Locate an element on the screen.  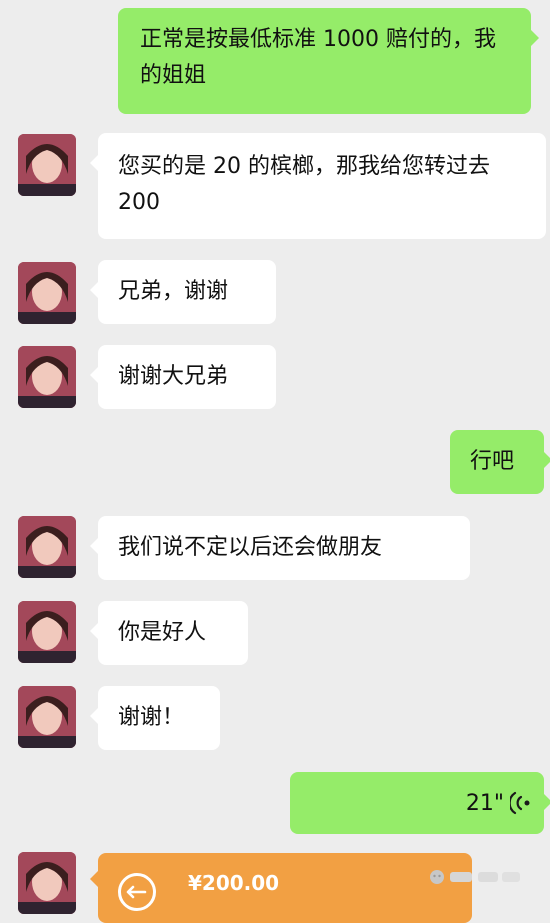
message-bubble-incoming: 谢谢！ is located at coordinates (155, 718).